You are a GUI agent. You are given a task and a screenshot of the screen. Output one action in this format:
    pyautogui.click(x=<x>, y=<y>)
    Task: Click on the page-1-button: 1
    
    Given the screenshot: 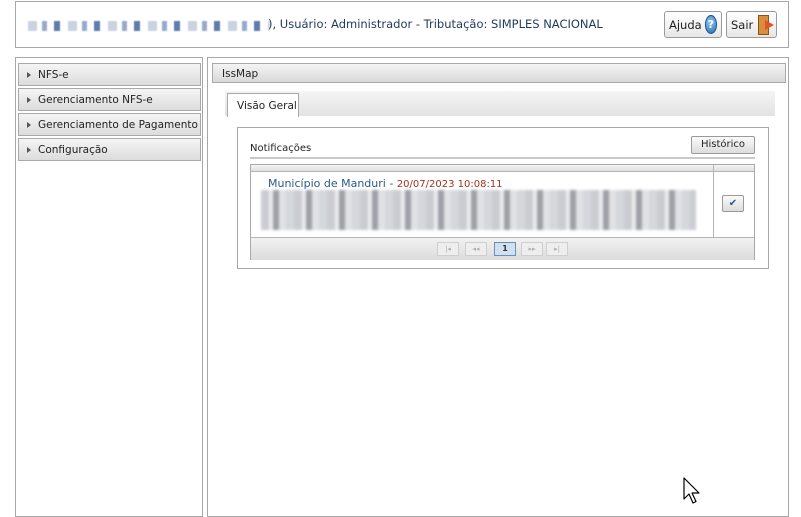 What is the action you would take?
    pyautogui.click(x=505, y=249)
    